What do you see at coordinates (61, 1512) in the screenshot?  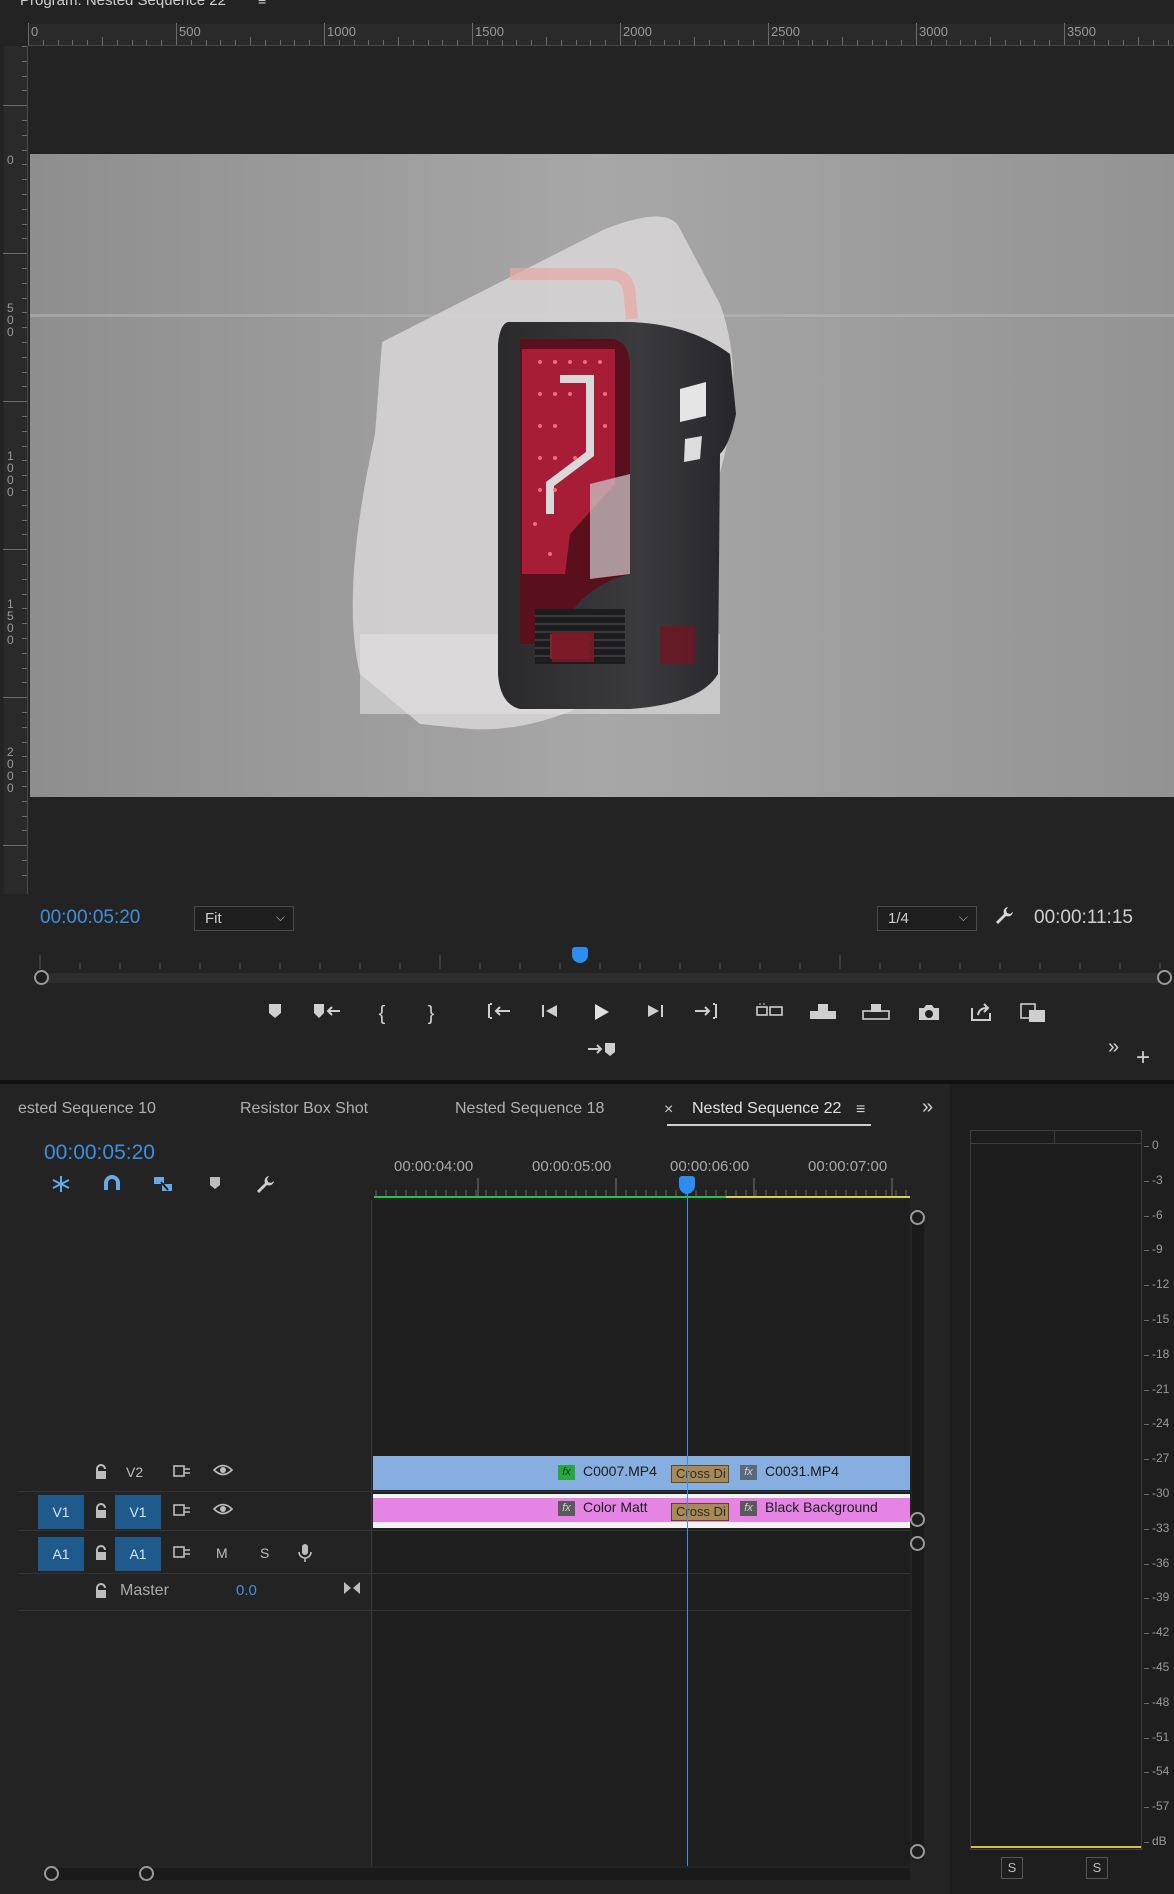 I see `source-v1-toggle: V1` at bounding box center [61, 1512].